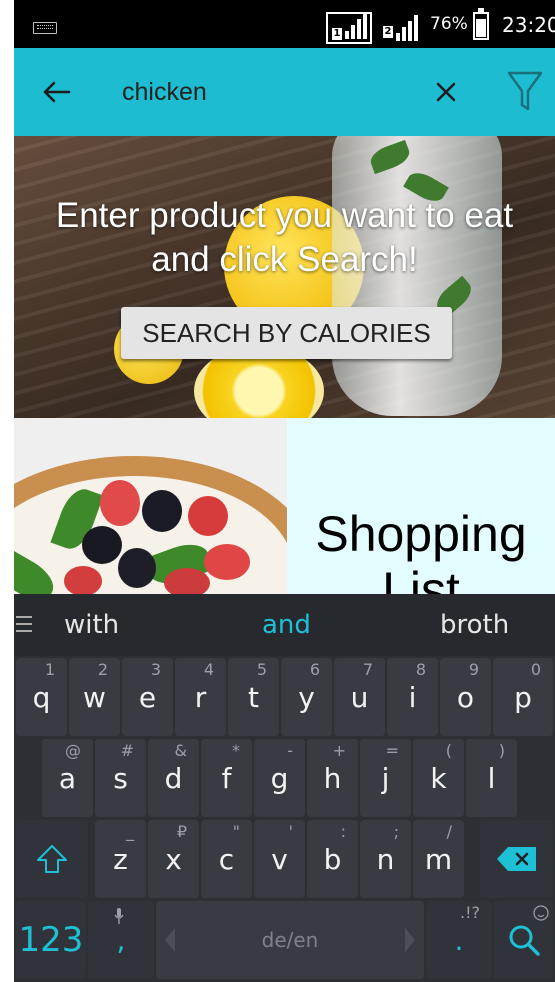 This screenshot has width=555, height=982. Describe the element at coordinates (491, 778) in the screenshot. I see `key-l: ) l` at that location.